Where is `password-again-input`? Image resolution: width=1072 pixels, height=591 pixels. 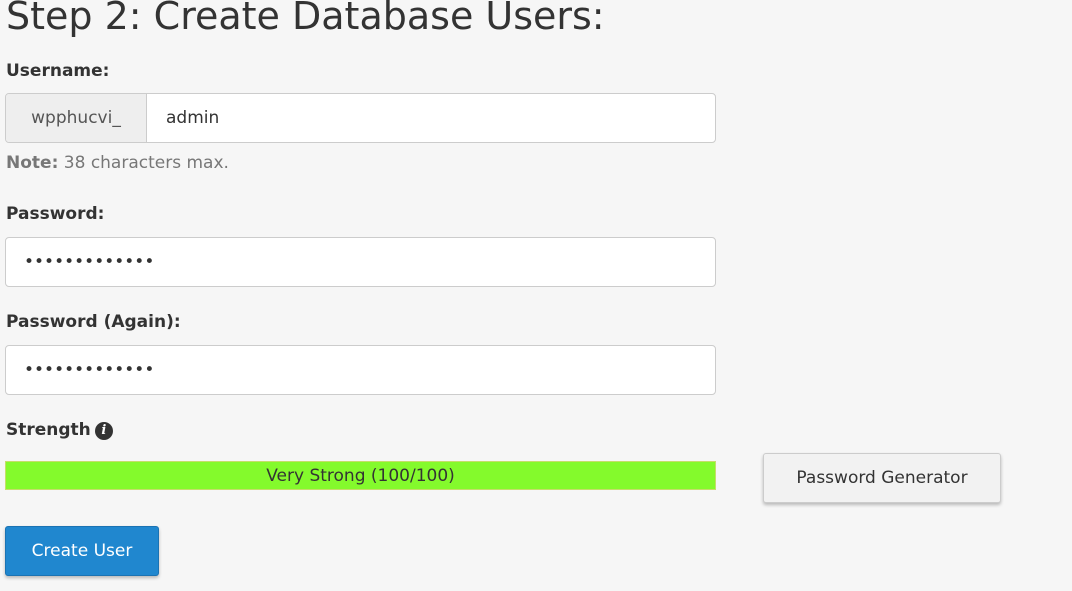
password-again-input is located at coordinates (360, 370).